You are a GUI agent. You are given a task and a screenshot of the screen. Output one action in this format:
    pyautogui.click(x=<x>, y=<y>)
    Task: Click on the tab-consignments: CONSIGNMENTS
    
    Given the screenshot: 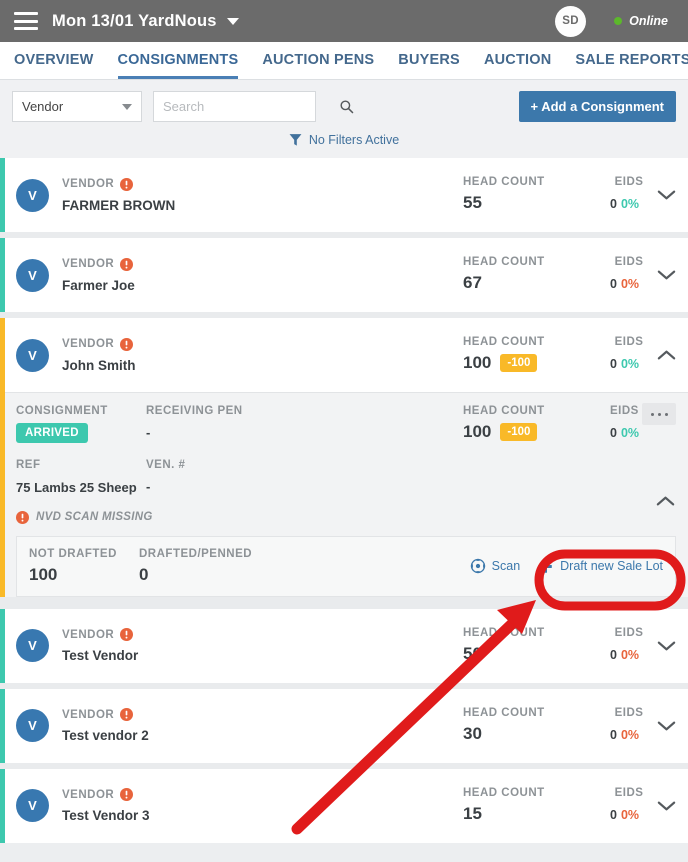 What is the action you would take?
    pyautogui.click(x=178, y=65)
    